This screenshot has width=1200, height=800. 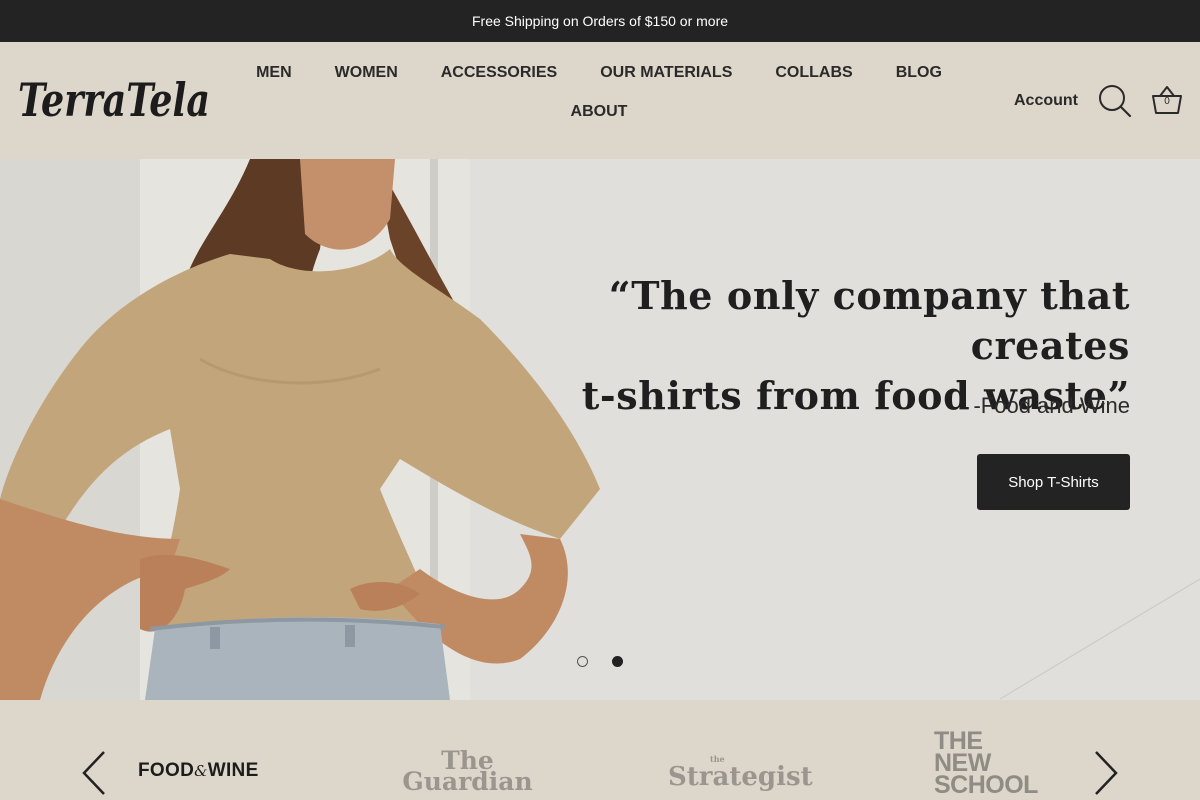 I want to click on announcement-bar: Free Shipping on Orders of $150 or more, so click(x=600, y=21).